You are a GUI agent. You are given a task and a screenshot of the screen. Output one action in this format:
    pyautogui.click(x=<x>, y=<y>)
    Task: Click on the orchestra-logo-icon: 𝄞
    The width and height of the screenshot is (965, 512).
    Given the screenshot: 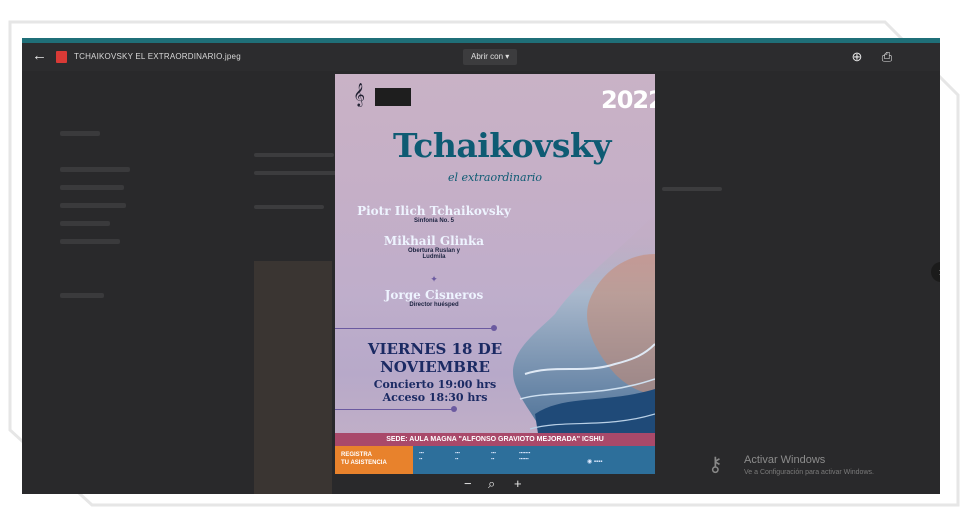 What is the action you would take?
    pyautogui.click(x=359, y=95)
    